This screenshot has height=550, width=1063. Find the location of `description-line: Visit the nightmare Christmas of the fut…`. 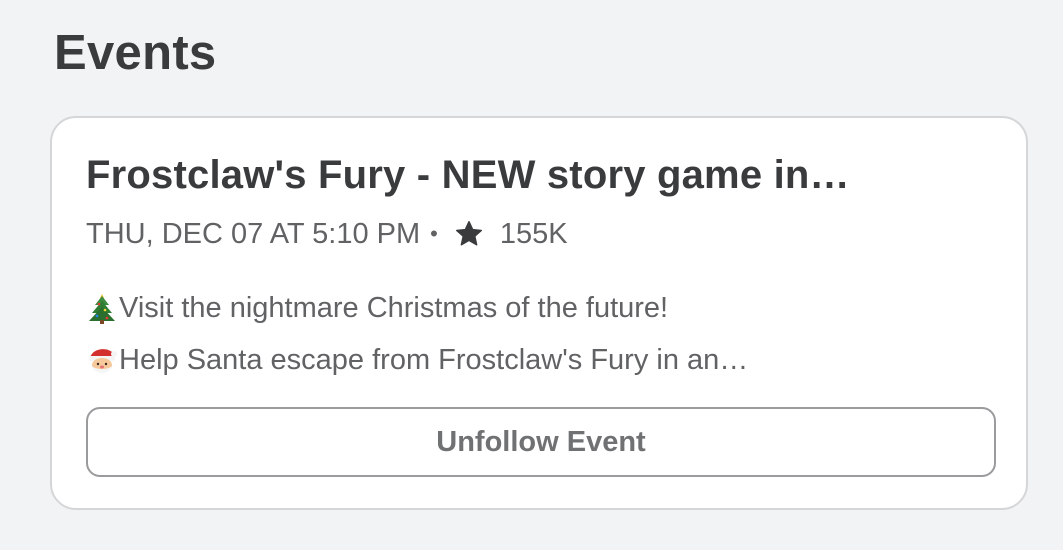

description-line: Visit the nightmare Christmas of the fut… is located at coordinates (536, 308).